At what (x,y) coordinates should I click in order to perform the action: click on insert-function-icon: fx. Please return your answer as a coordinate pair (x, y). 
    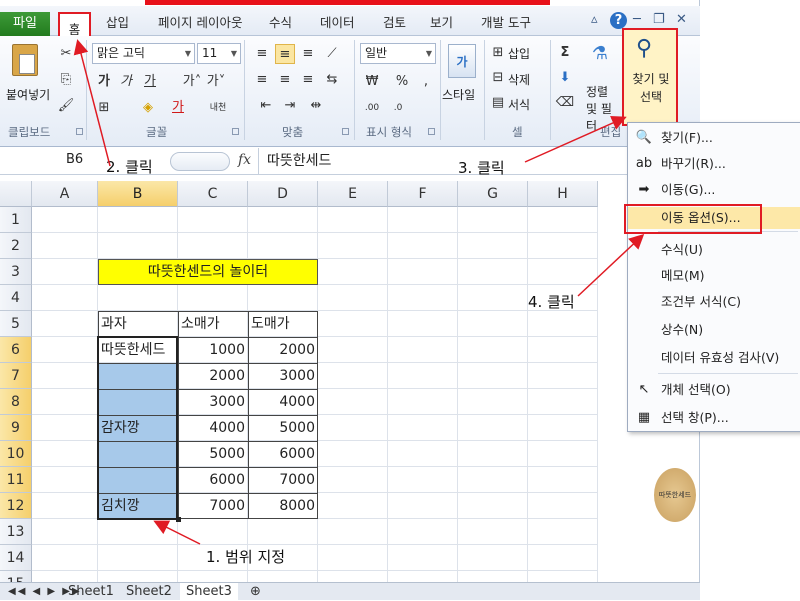
    Looking at the image, I should click on (244, 160).